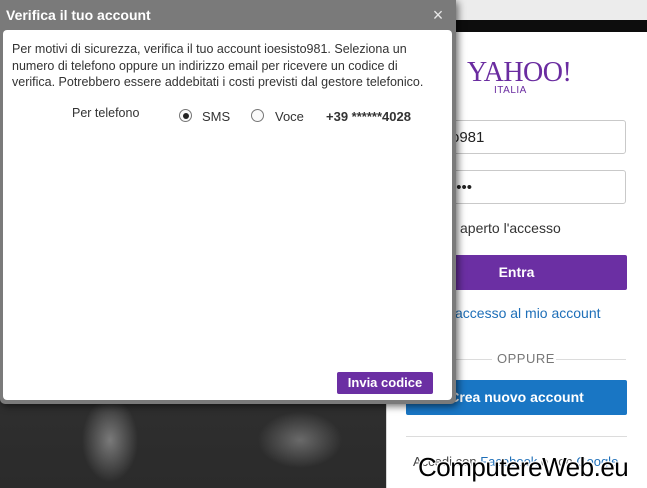 The image size is (647, 488). What do you see at coordinates (528, 313) in the screenshot?
I see `forgot-account-link: accesso al mio account` at bounding box center [528, 313].